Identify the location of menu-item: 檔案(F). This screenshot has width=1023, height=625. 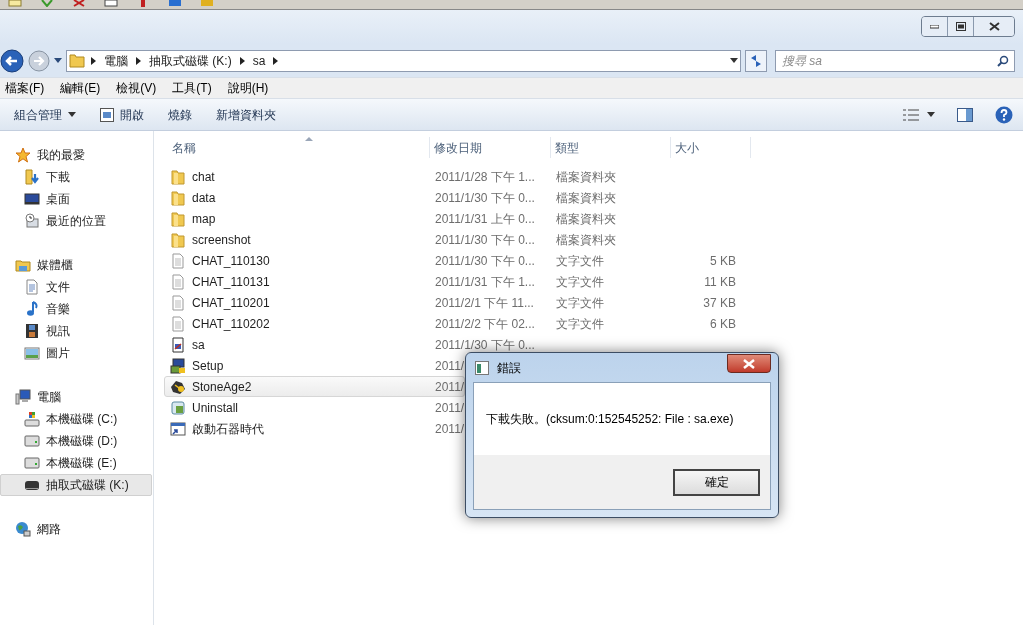
(25, 88).